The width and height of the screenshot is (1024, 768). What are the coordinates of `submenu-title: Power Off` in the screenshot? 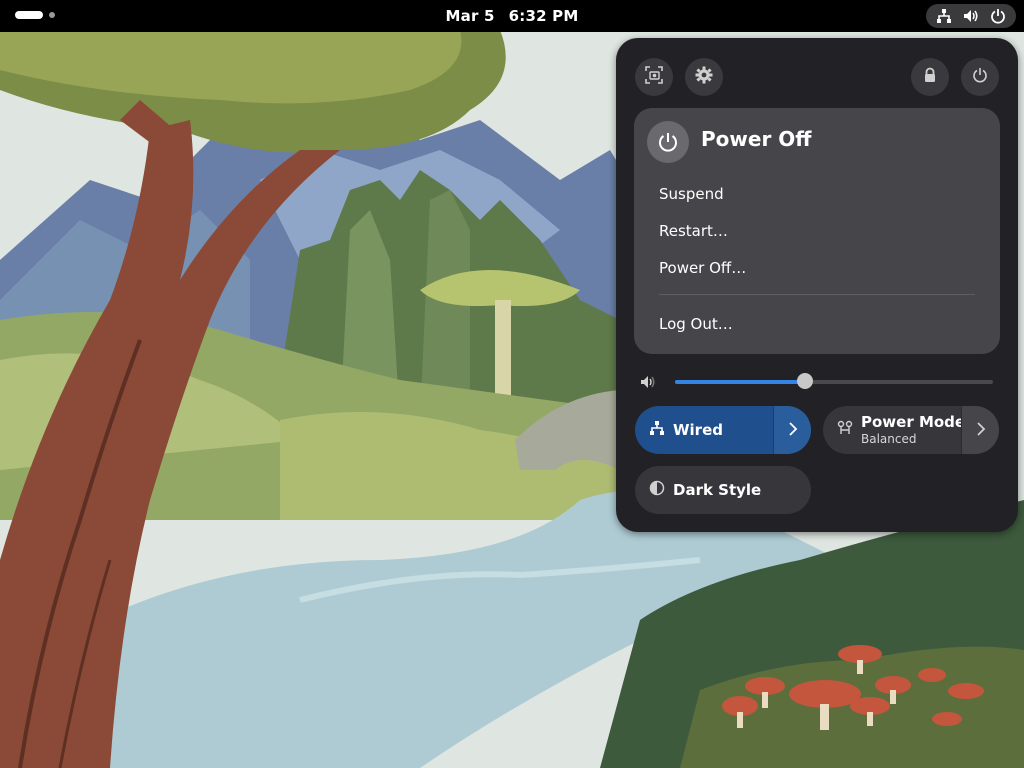 It's located at (756, 139).